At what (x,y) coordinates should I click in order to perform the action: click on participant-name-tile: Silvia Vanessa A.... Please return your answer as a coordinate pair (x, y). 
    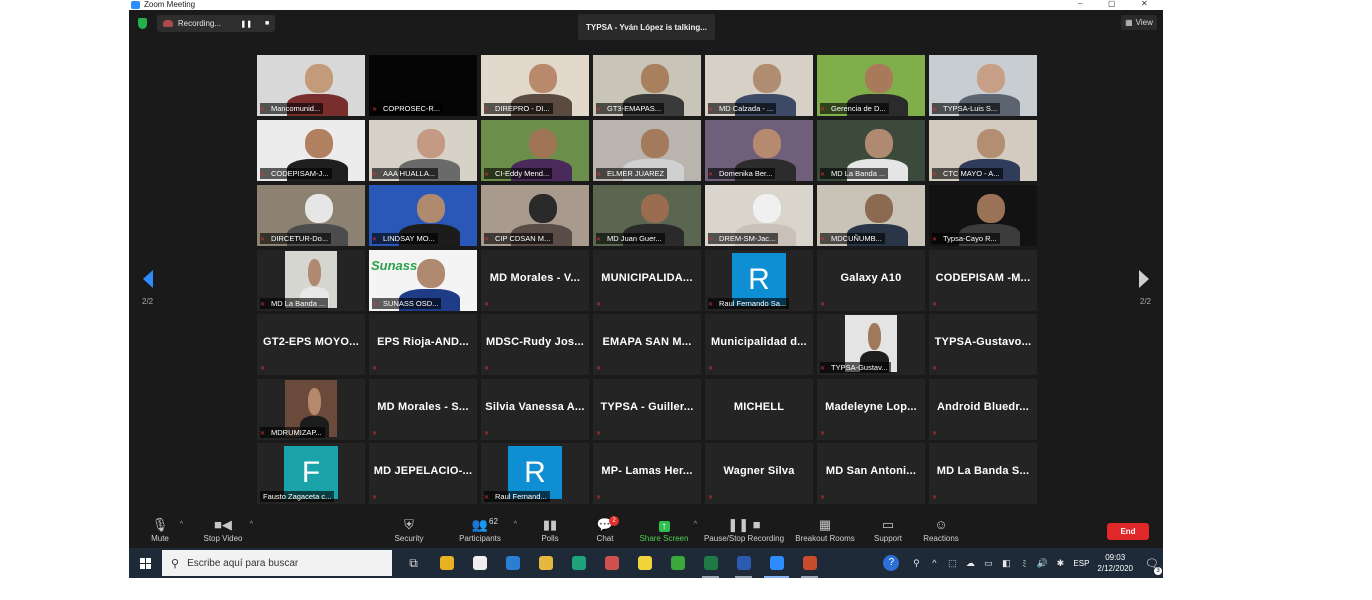
    Looking at the image, I should click on (535, 409).